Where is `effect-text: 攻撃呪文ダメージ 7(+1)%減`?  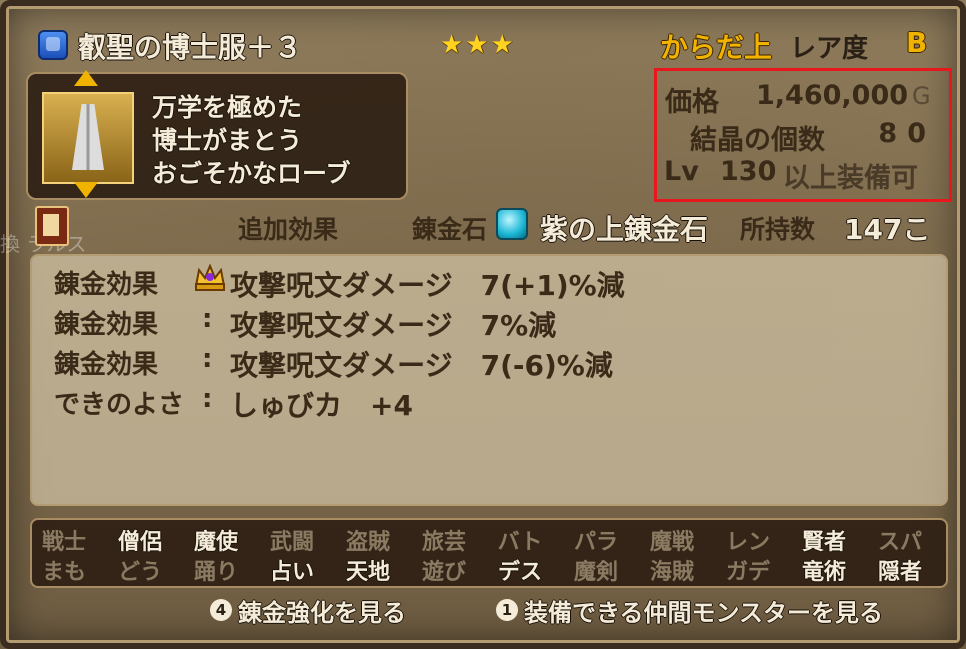 effect-text: 攻撃呪文ダメージ 7(+1)%減 is located at coordinates (427, 285).